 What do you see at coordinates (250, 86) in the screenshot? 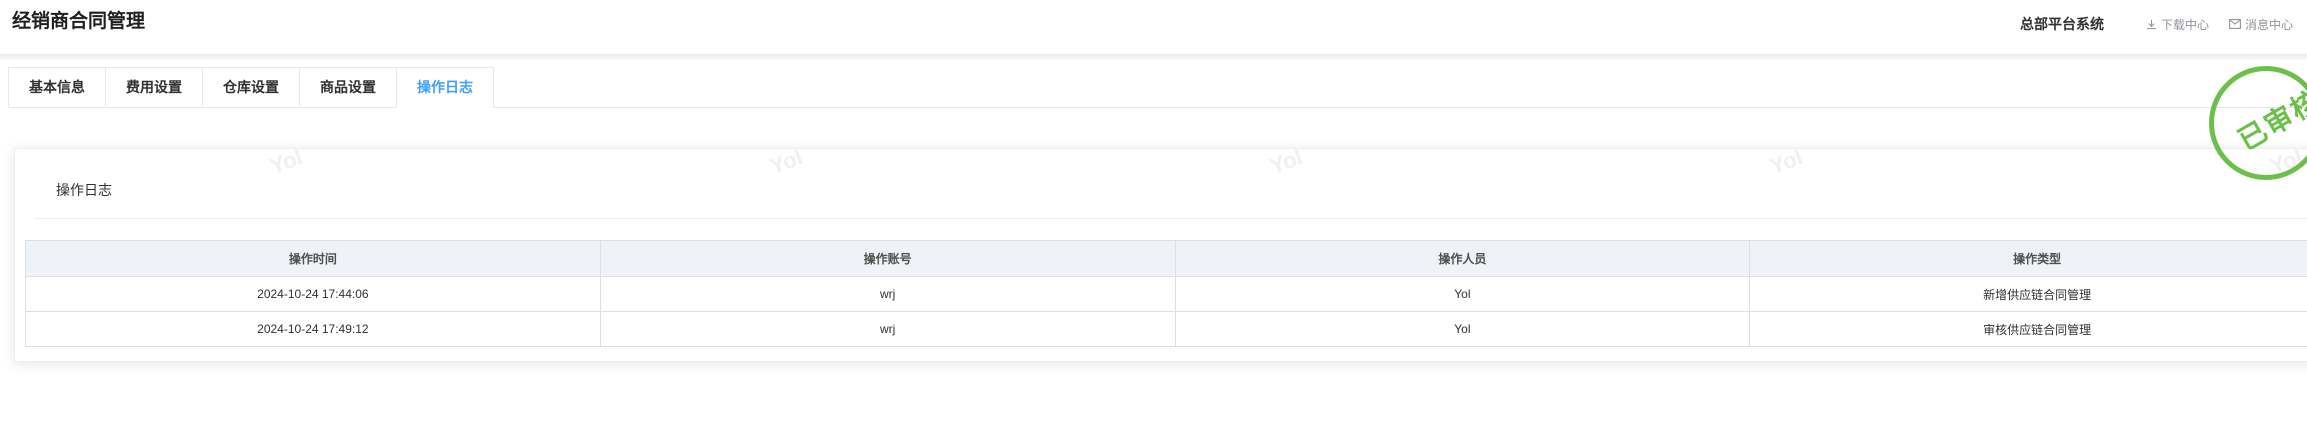
I see `tab-warehouse-settings: 仓库设置` at bounding box center [250, 86].